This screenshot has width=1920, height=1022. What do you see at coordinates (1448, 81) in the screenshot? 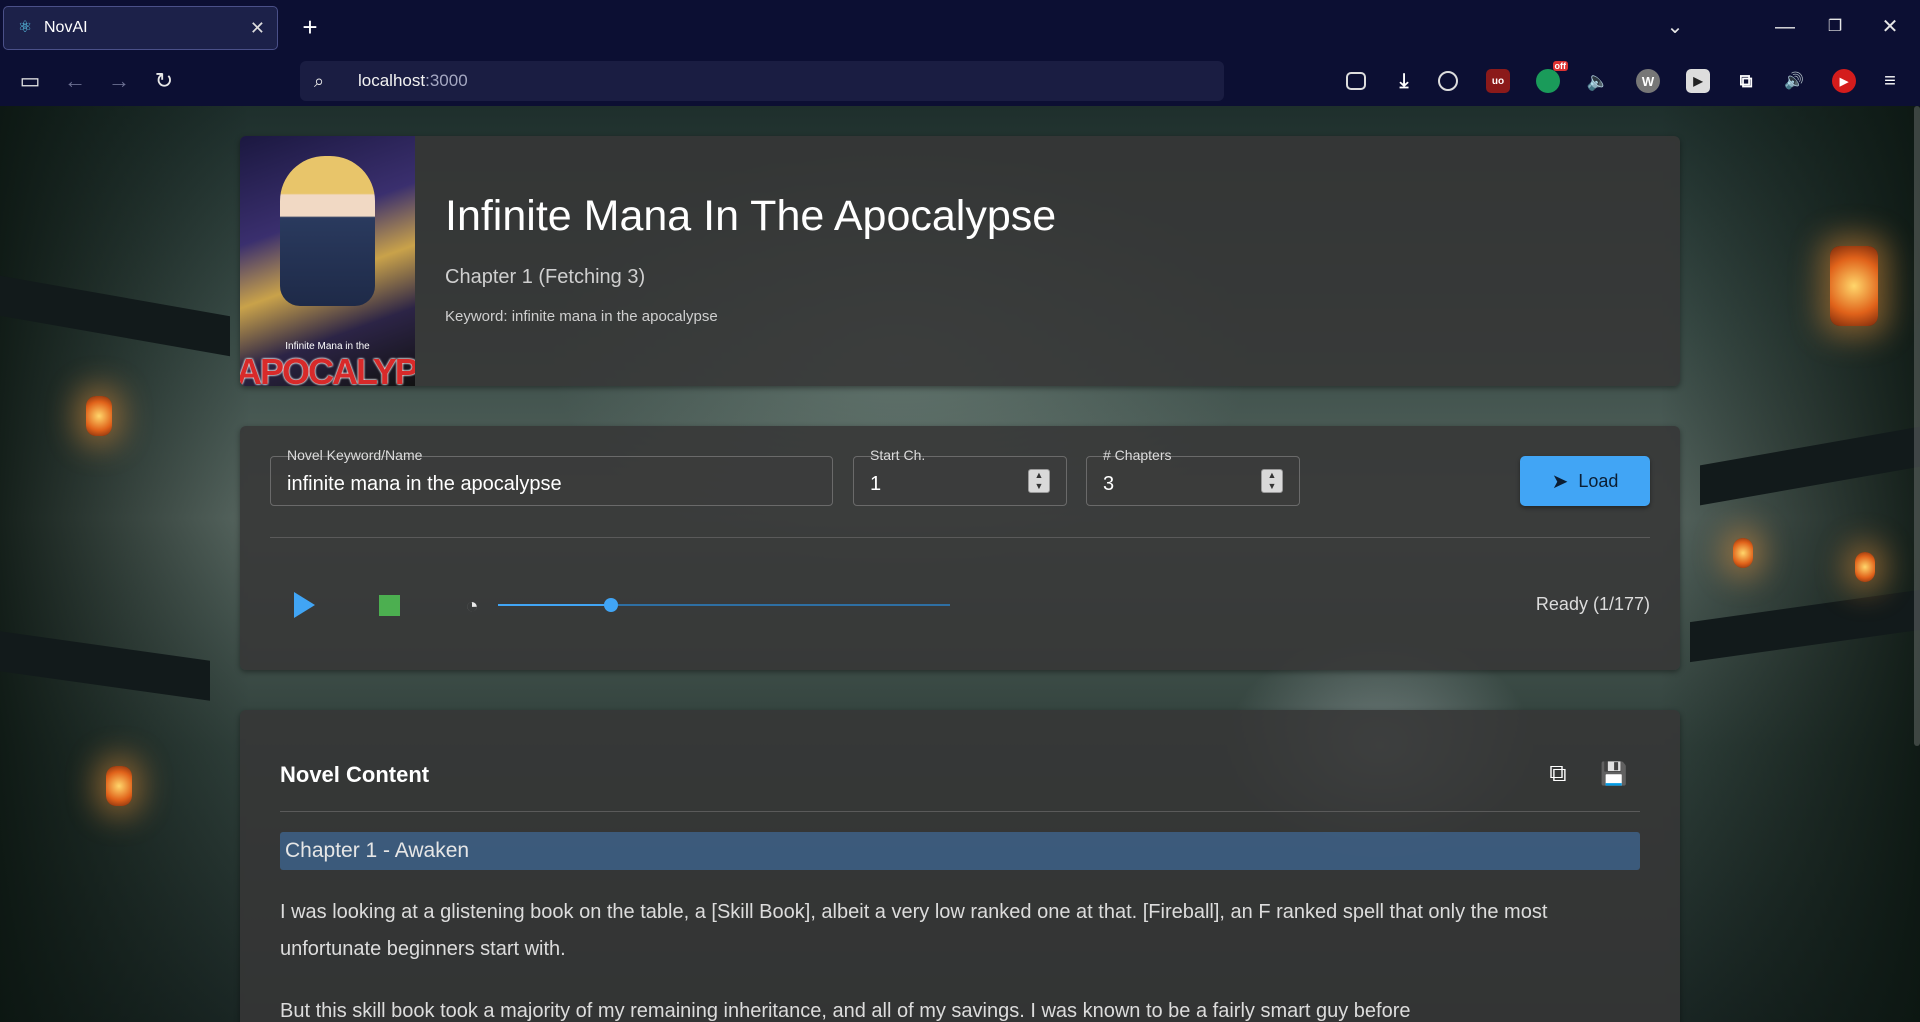
I see `account-icon` at bounding box center [1448, 81].